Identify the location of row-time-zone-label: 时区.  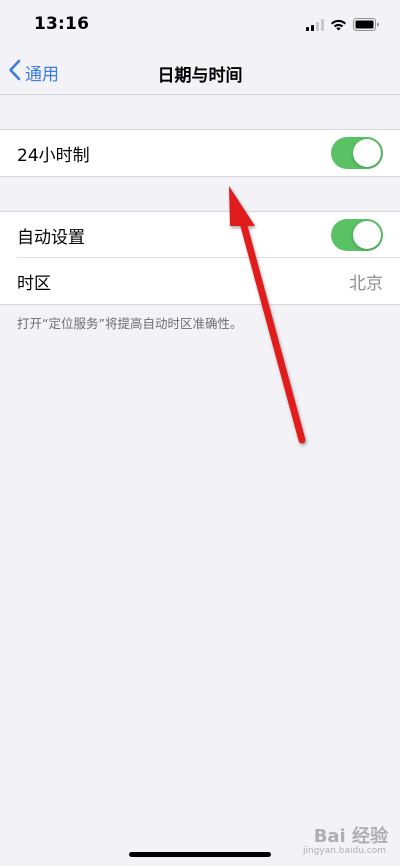
(34, 283).